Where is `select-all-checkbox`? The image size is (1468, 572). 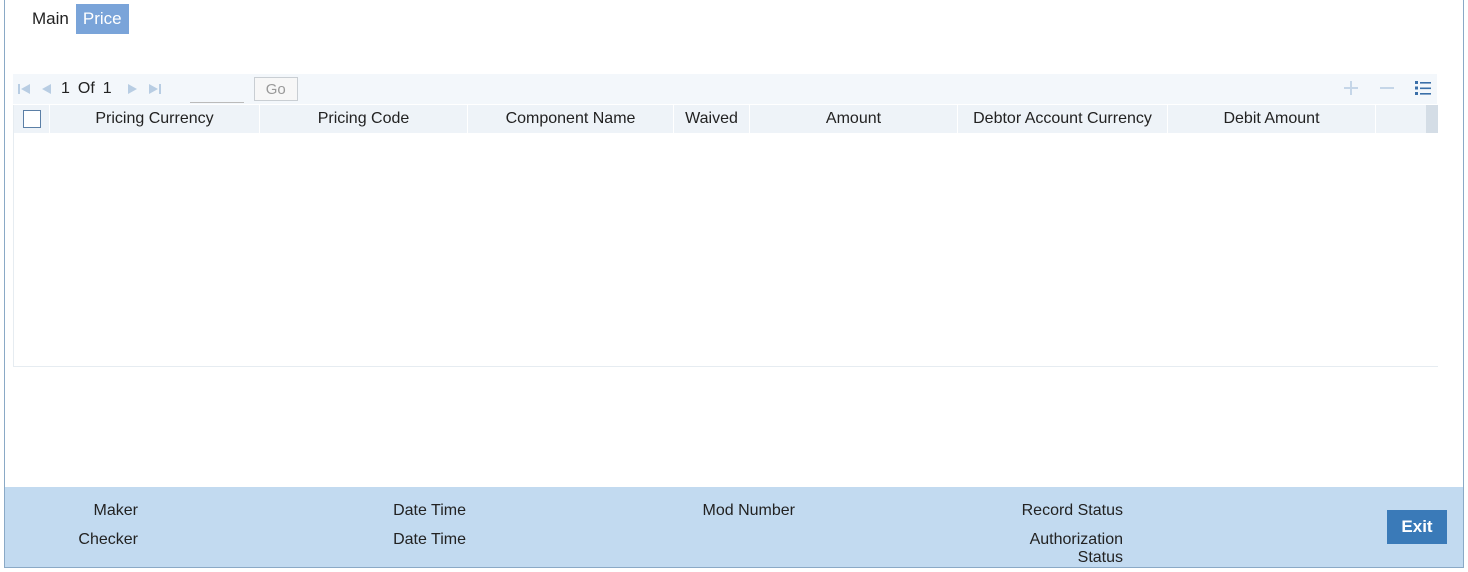
select-all-checkbox is located at coordinates (31, 119).